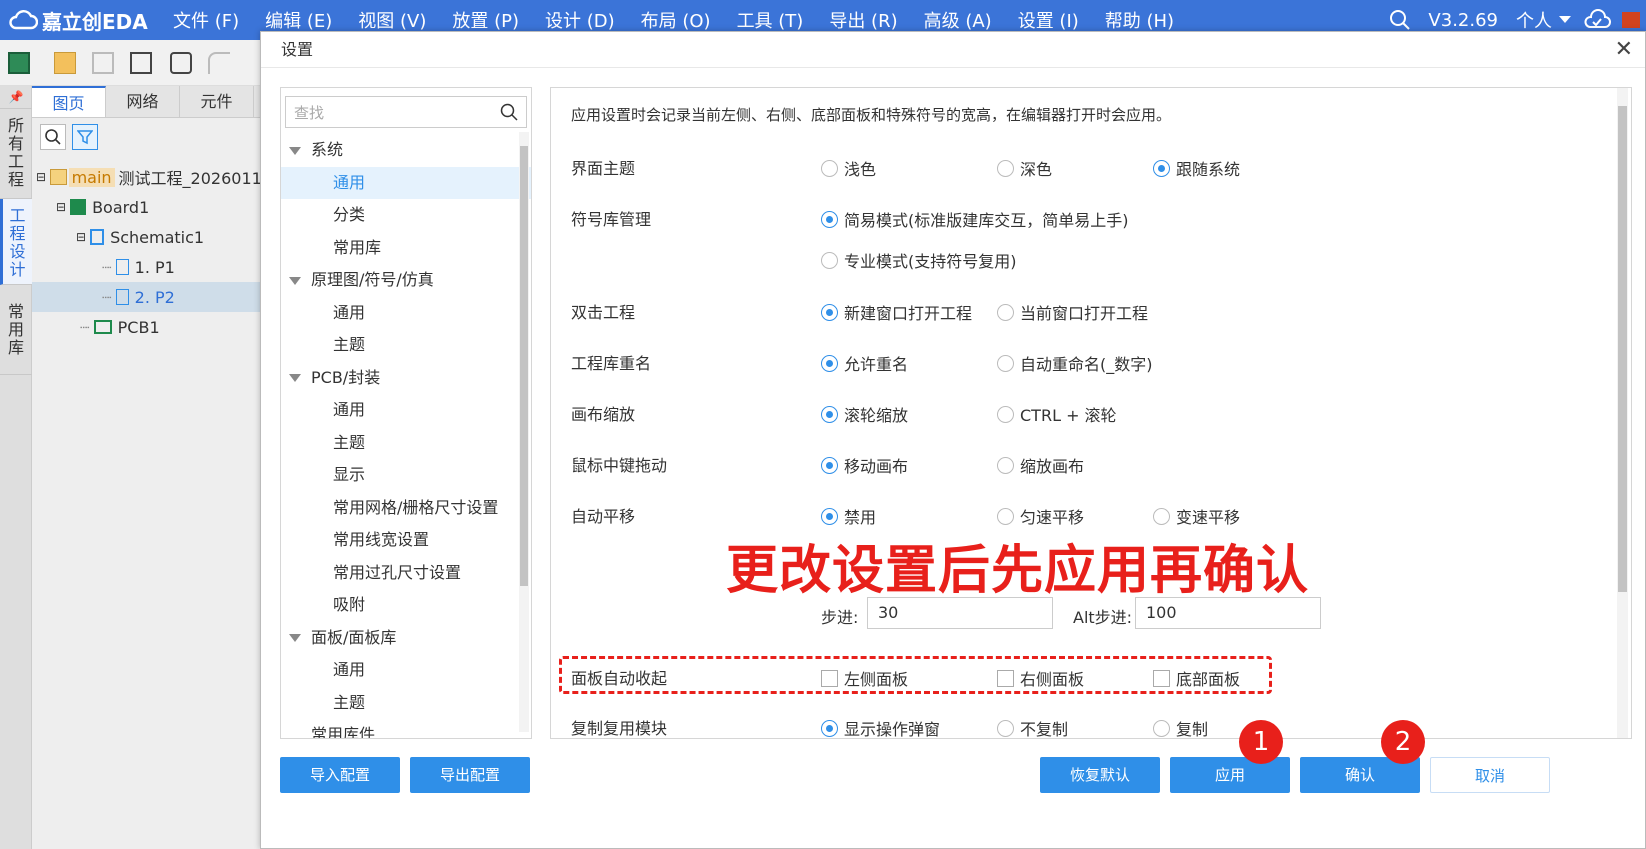  I want to click on open-folder-icon, so click(65, 63).